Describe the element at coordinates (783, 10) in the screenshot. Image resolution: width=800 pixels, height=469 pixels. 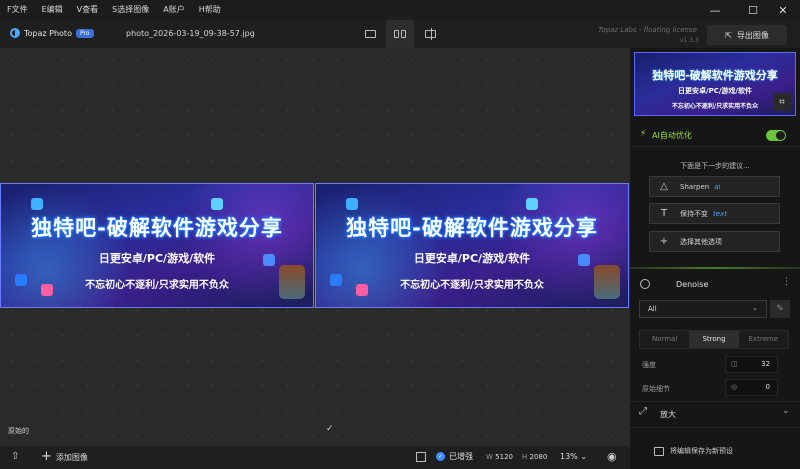
I see `close-button: ✕` at that location.